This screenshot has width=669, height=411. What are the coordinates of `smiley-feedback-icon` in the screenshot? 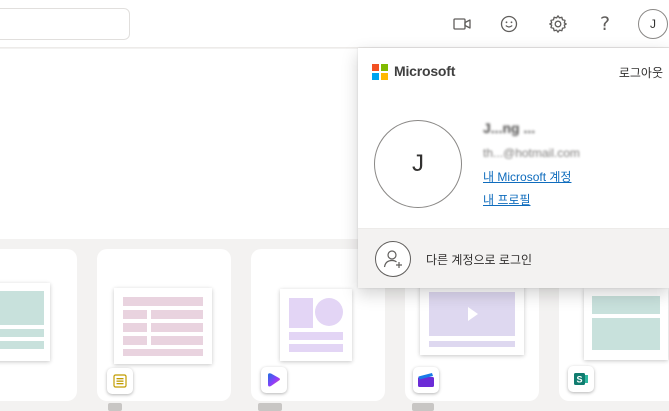 It's located at (509, 24).